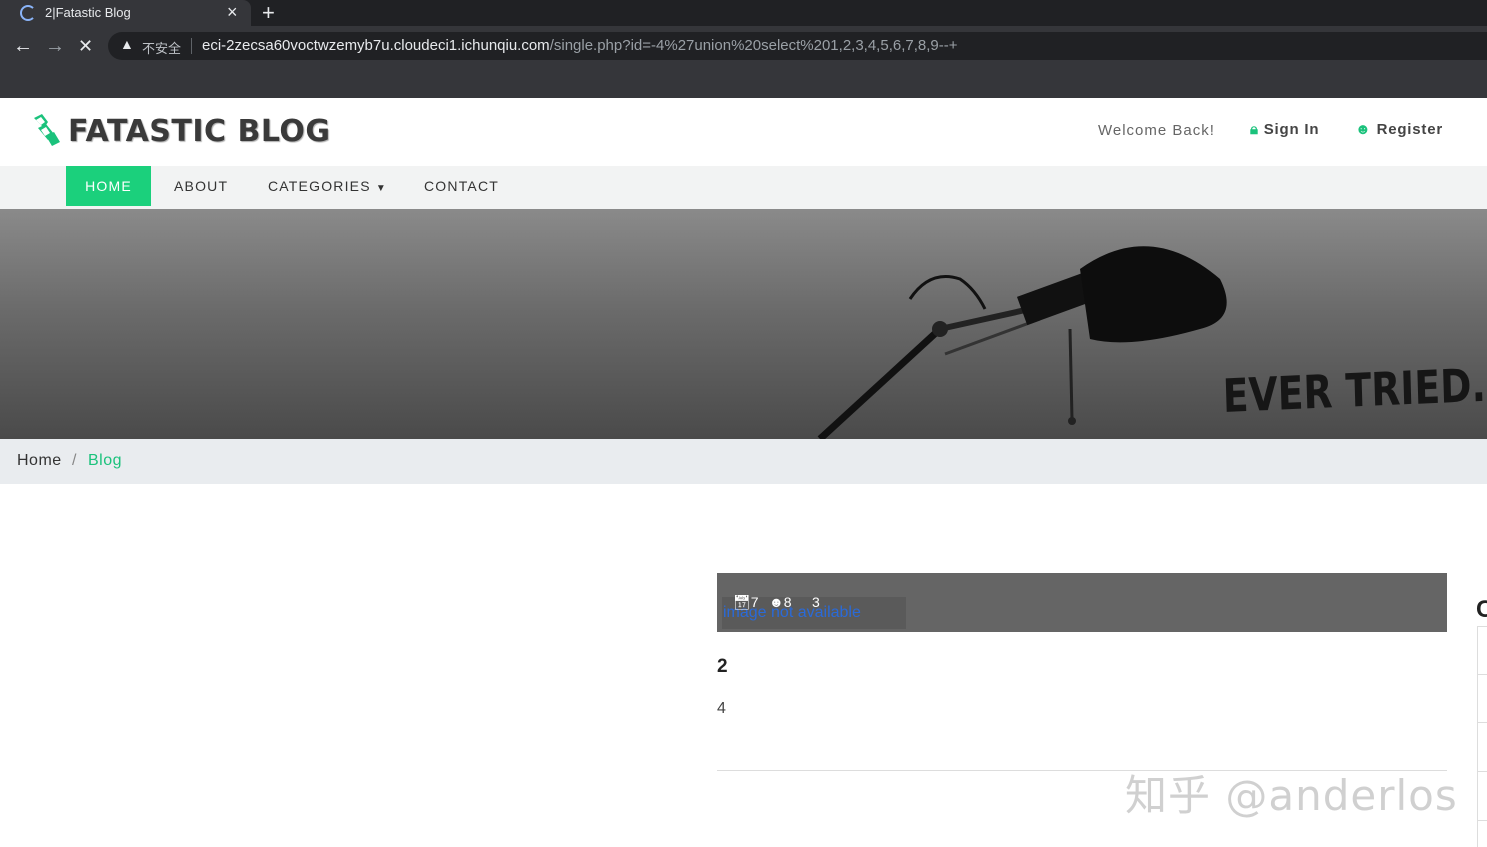 Image resolution: width=1487 pixels, height=847 pixels. Describe the element at coordinates (754, 602) in the screenshot. I see `post-date-value: 7` at that location.